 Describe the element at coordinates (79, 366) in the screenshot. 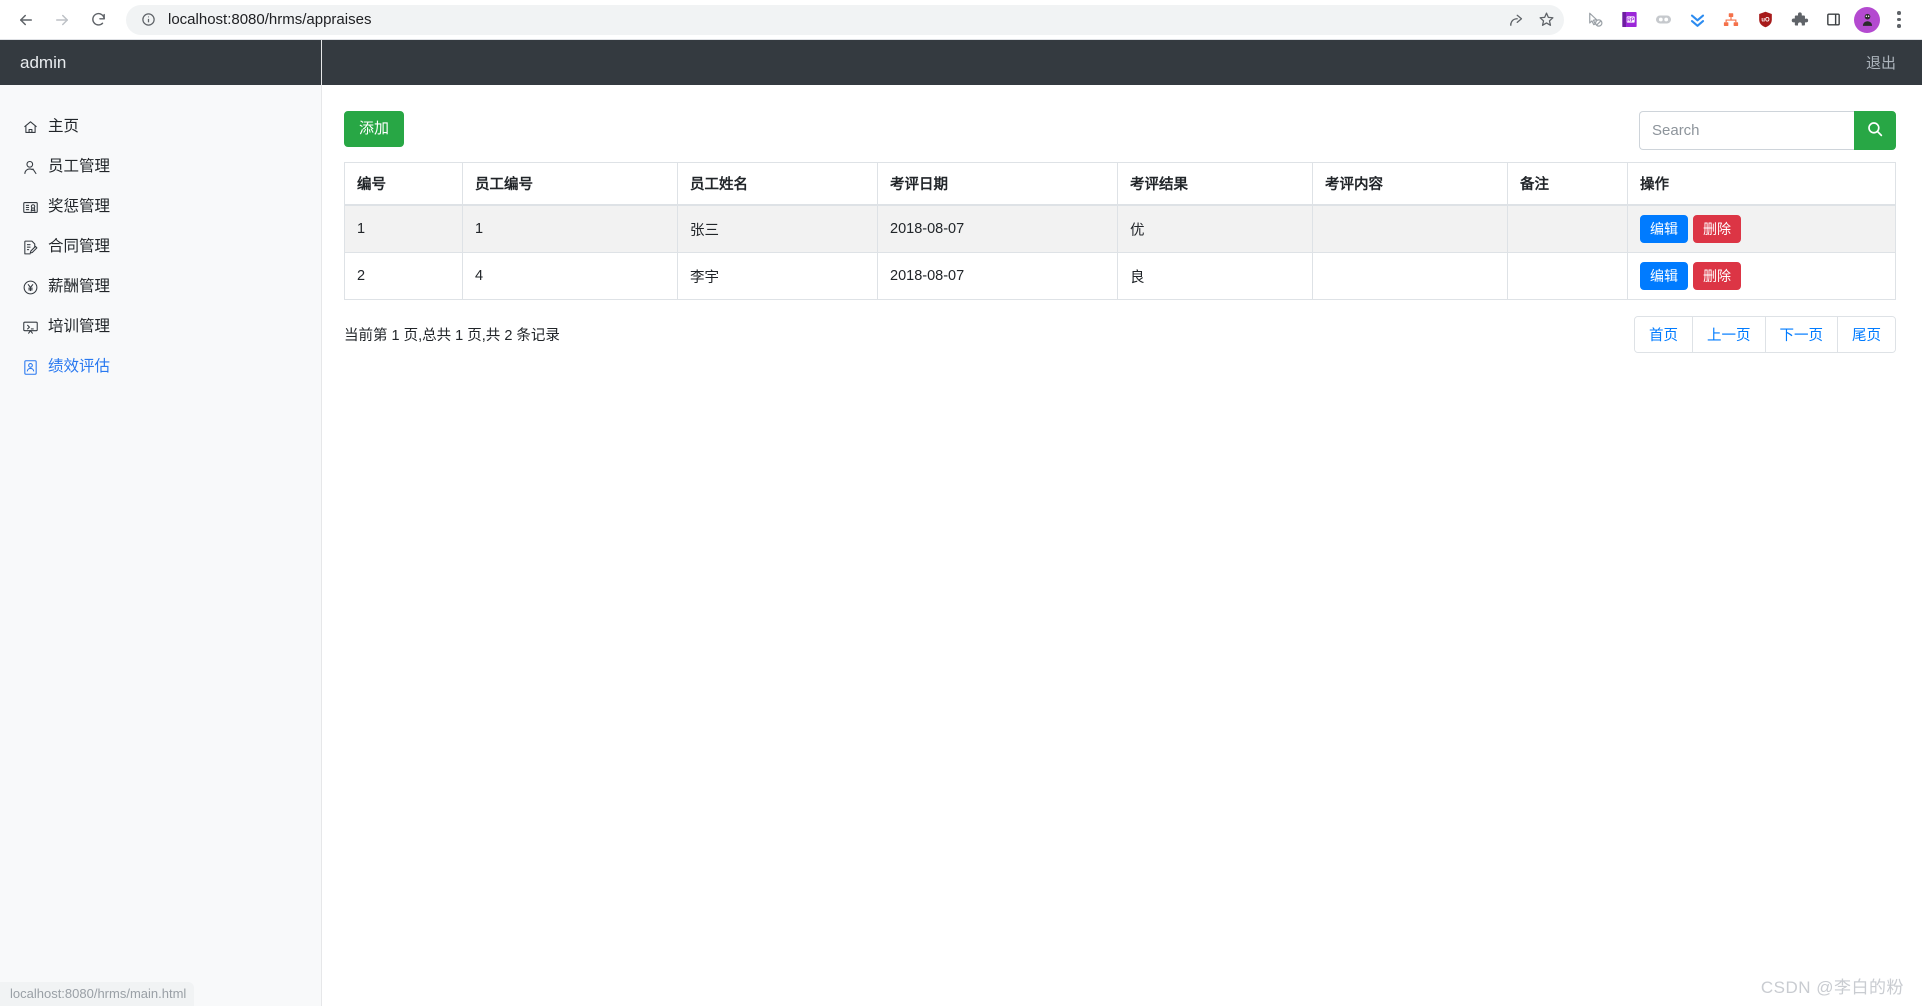

I see `sidebar-item-label: 绩效评估` at that location.